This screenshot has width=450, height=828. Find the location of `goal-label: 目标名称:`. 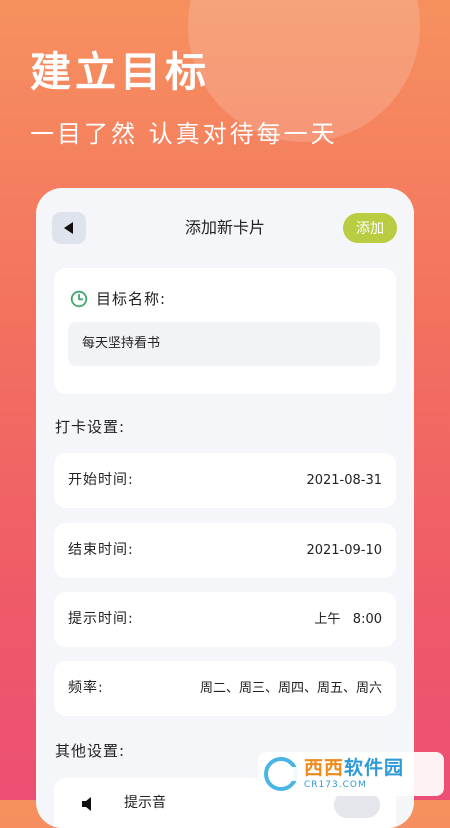

goal-label: 目标名称: is located at coordinates (131, 299).